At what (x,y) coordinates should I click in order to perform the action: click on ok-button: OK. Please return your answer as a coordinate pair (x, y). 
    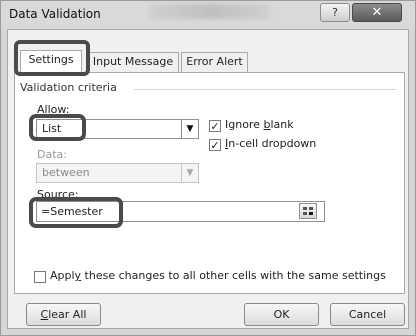
    Looking at the image, I should click on (281, 314).